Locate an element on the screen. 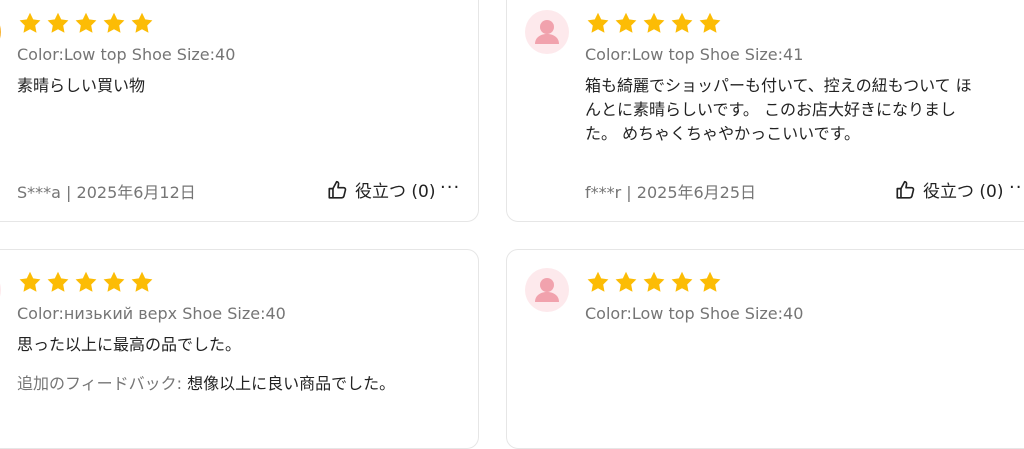  review-text-line-3: た。 めちゃくちゃやかっこいいです。 is located at coordinates (723, 133).